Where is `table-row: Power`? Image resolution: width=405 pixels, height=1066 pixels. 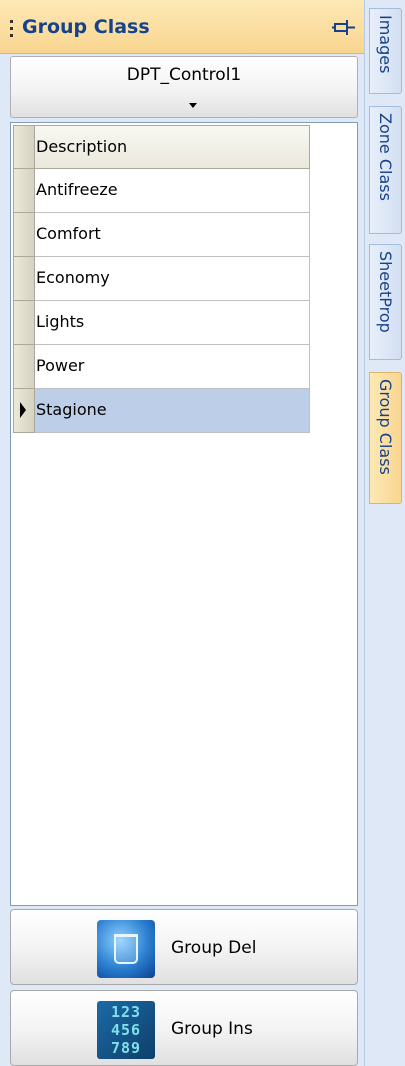
table-row: Power is located at coordinates (161, 367).